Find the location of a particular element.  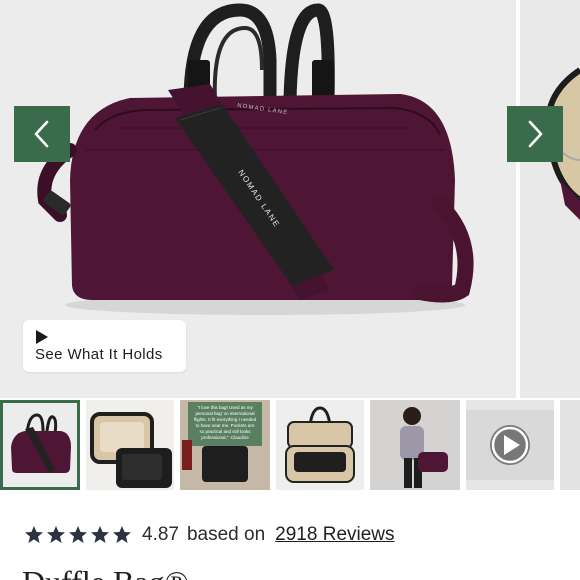

star-rating is located at coordinates (78, 535).